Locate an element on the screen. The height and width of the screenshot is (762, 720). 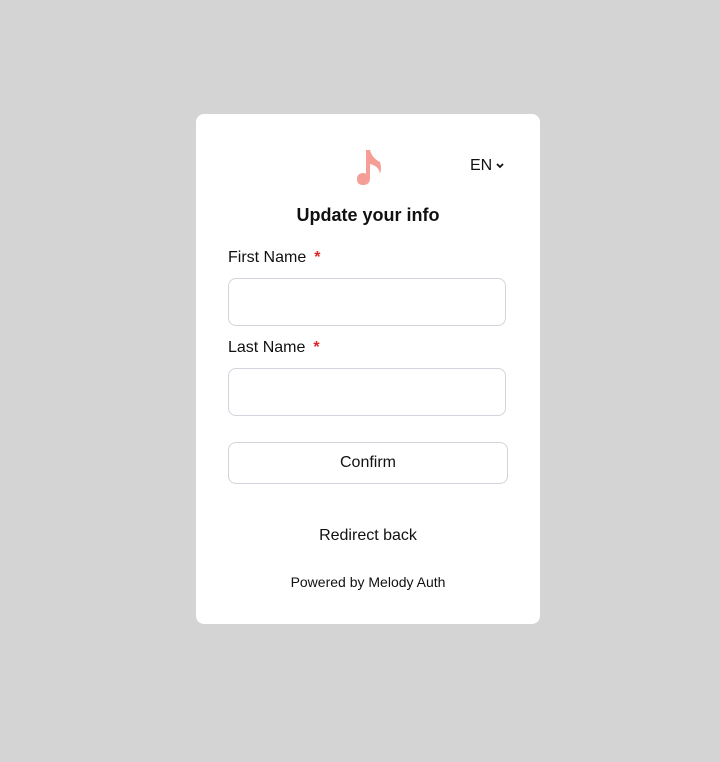
confirm-button: Confirm is located at coordinates (368, 463).